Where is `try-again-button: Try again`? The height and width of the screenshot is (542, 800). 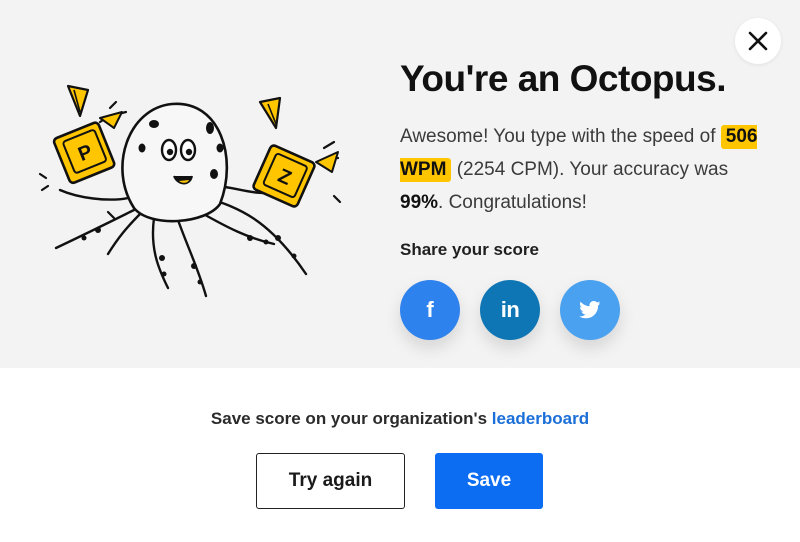 try-again-button: Try again is located at coordinates (330, 481).